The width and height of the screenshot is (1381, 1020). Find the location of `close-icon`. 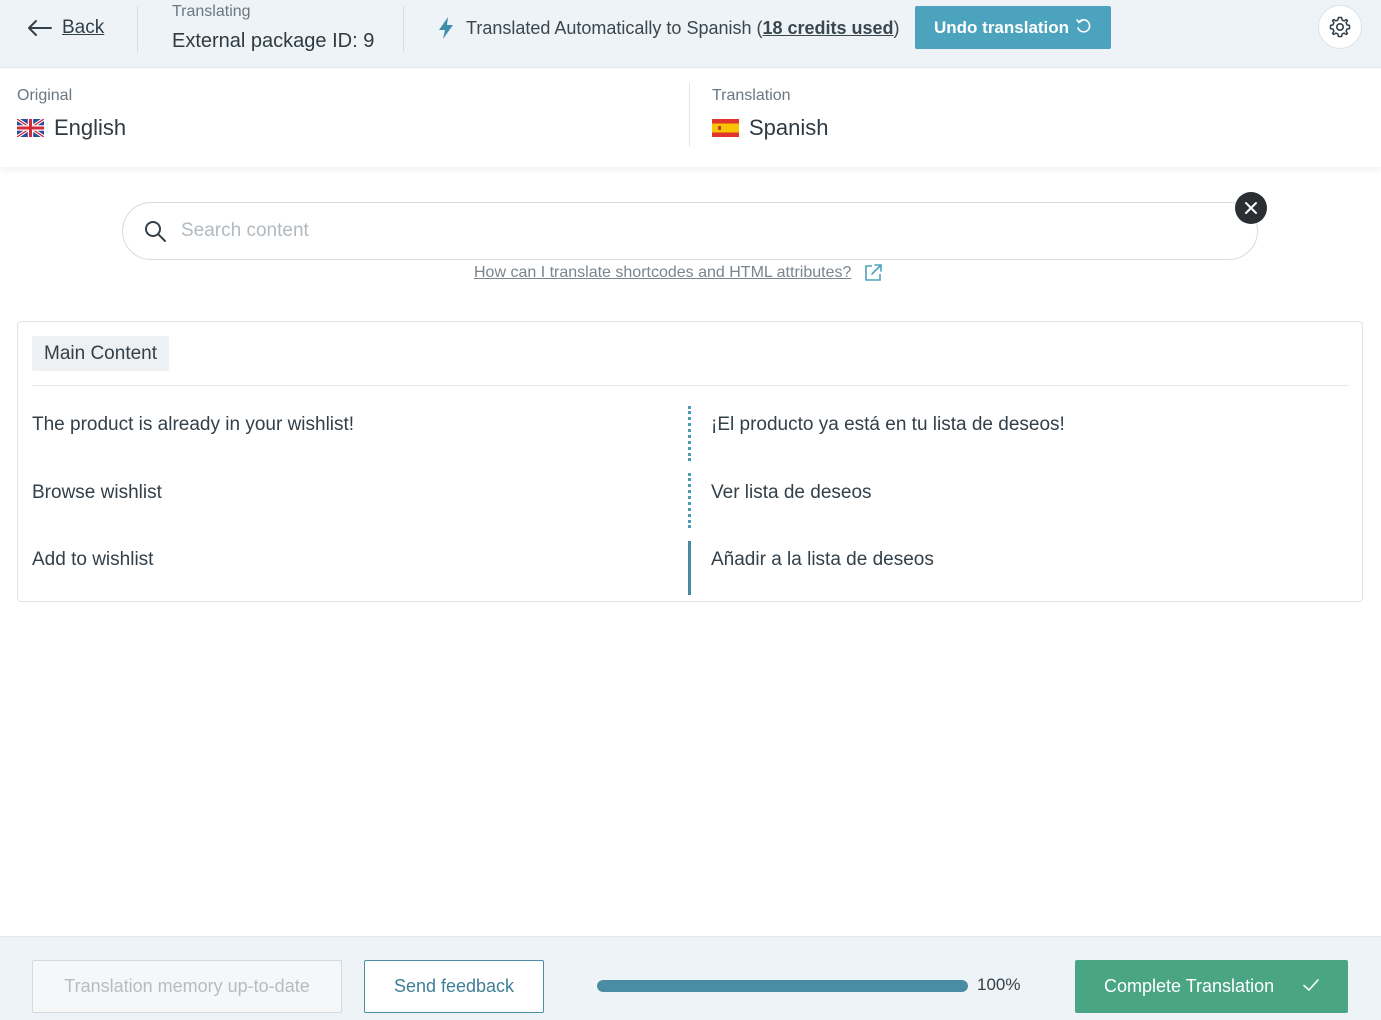

close-icon is located at coordinates (1251, 208).